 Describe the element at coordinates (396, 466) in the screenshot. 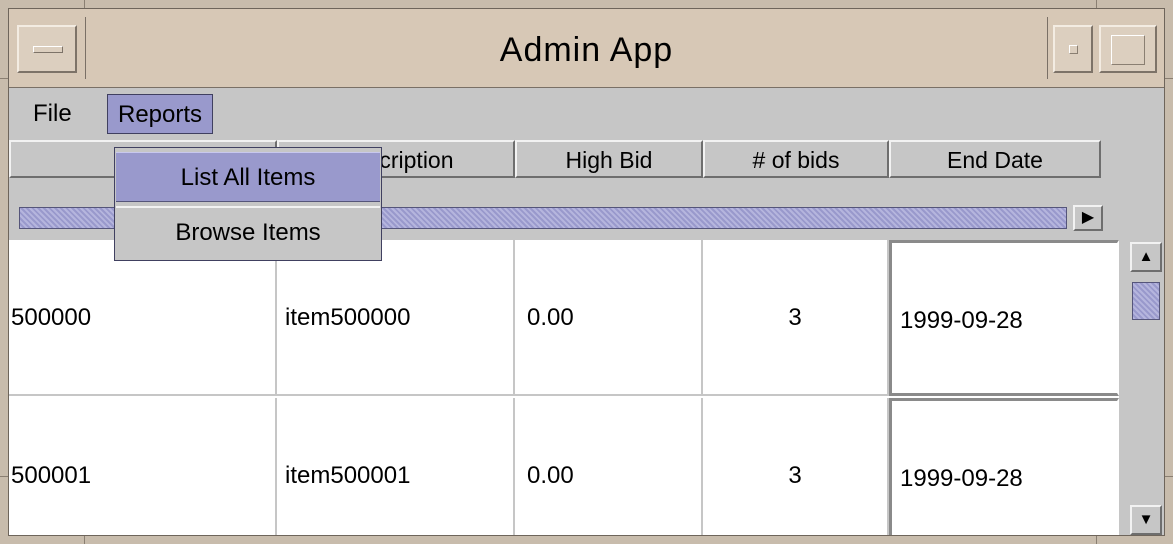

I see `cell-description: item500001` at that location.